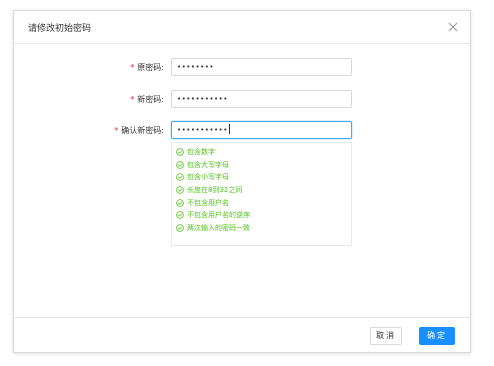  What do you see at coordinates (150, 99) in the screenshot?
I see `new-password-label-text: 新密码:` at bounding box center [150, 99].